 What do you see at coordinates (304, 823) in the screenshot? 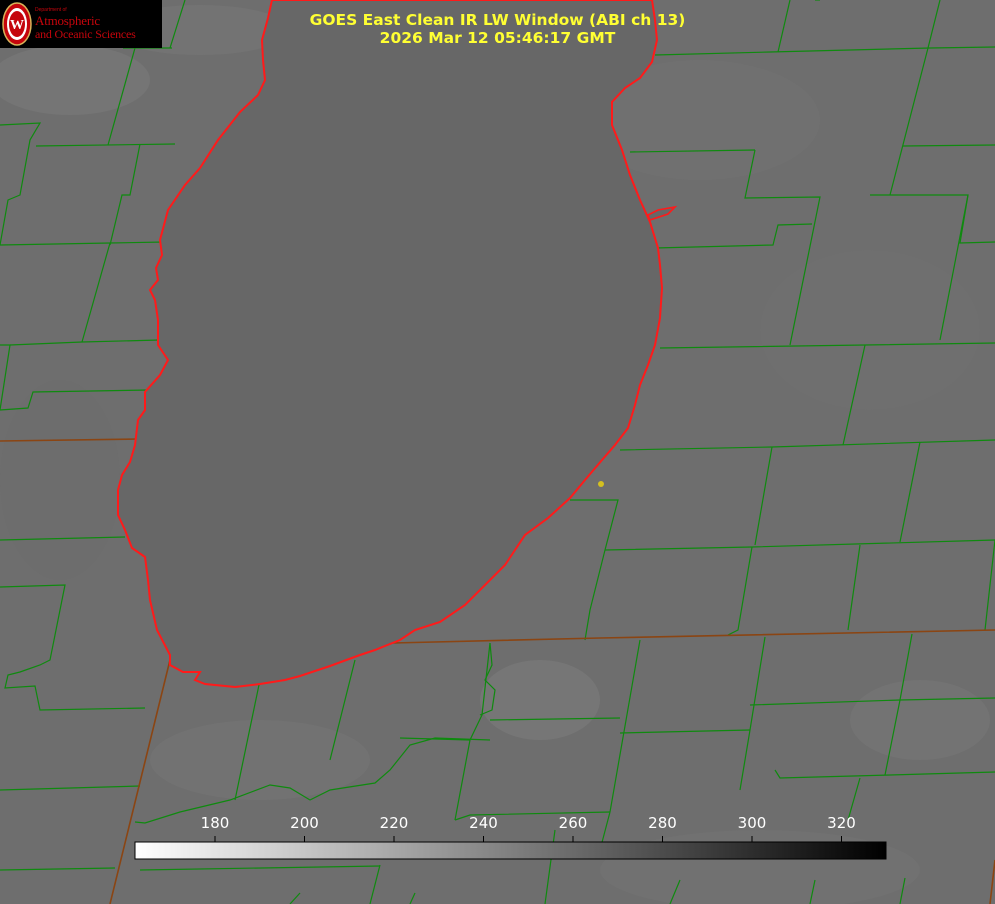
I see `colorbar-tick-label: 200` at bounding box center [304, 823].